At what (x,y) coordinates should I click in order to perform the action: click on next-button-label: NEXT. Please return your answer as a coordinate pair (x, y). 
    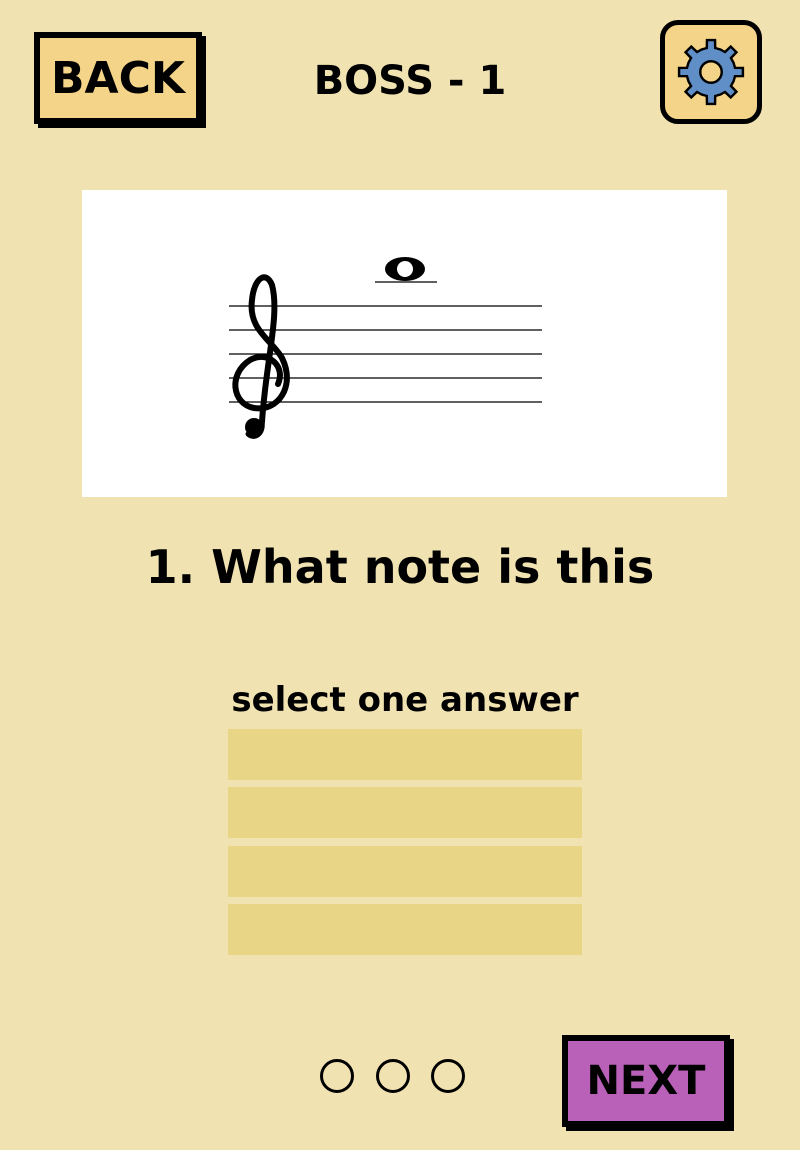
    Looking at the image, I should click on (646, 1081).